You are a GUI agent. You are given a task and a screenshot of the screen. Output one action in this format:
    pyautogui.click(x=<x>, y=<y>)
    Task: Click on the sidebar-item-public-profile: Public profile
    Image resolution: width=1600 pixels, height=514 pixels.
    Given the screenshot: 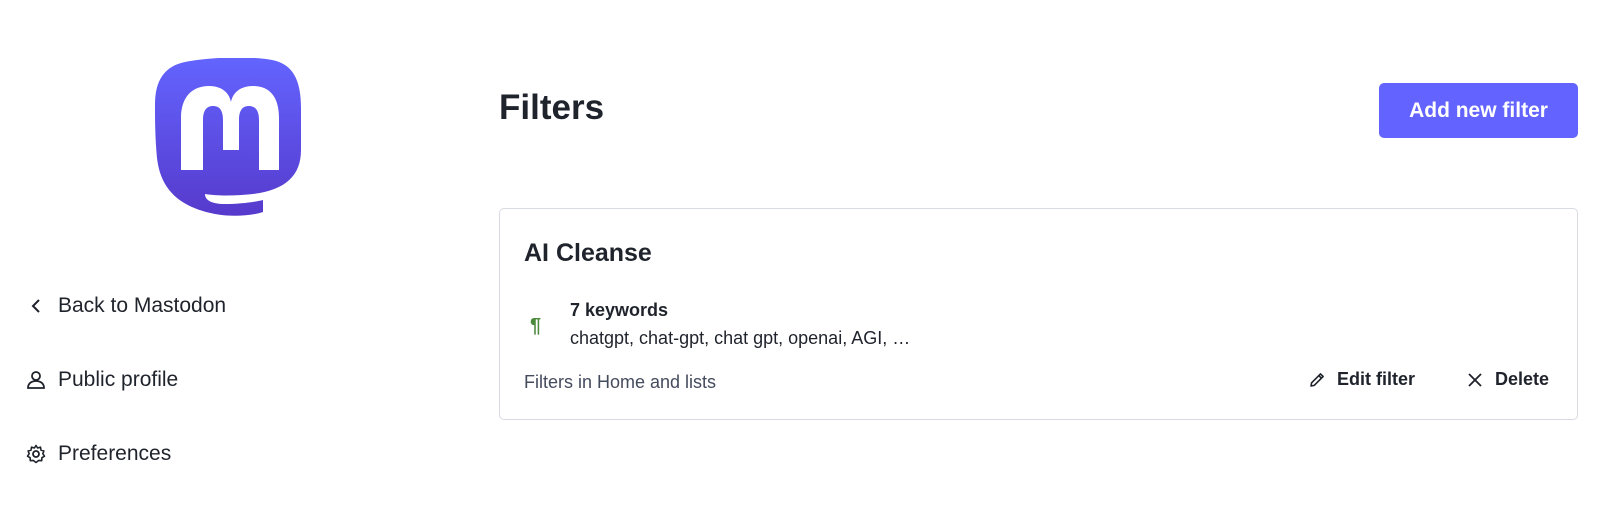 What is the action you would take?
    pyautogui.click(x=176, y=380)
    